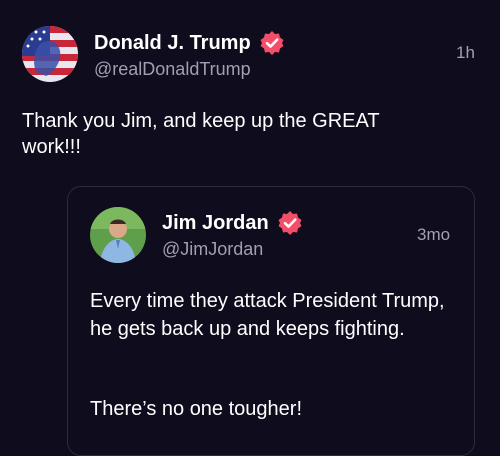 The height and width of the screenshot is (456, 500). What do you see at coordinates (290, 223) in the screenshot?
I see `quoted-verified-badge-icon` at bounding box center [290, 223].